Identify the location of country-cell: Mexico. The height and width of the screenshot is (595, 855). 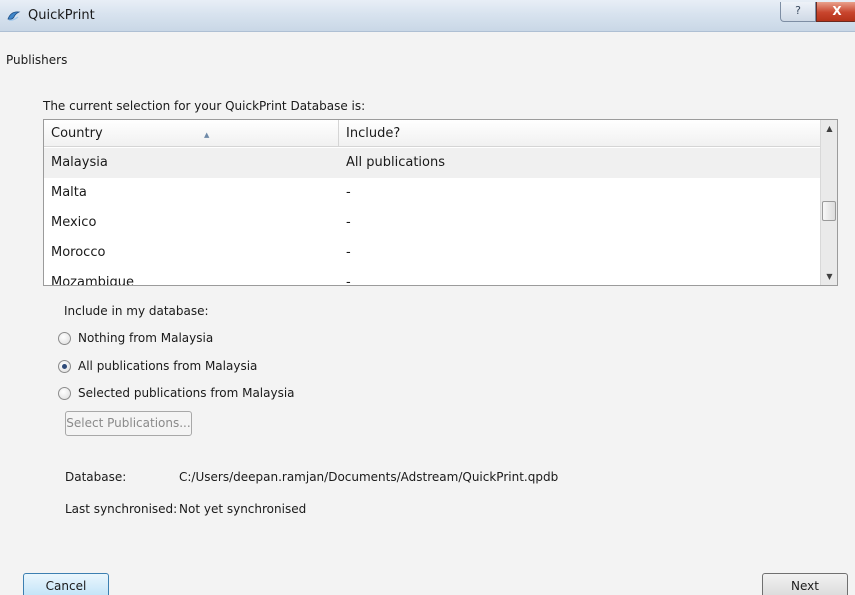
(74, 222).